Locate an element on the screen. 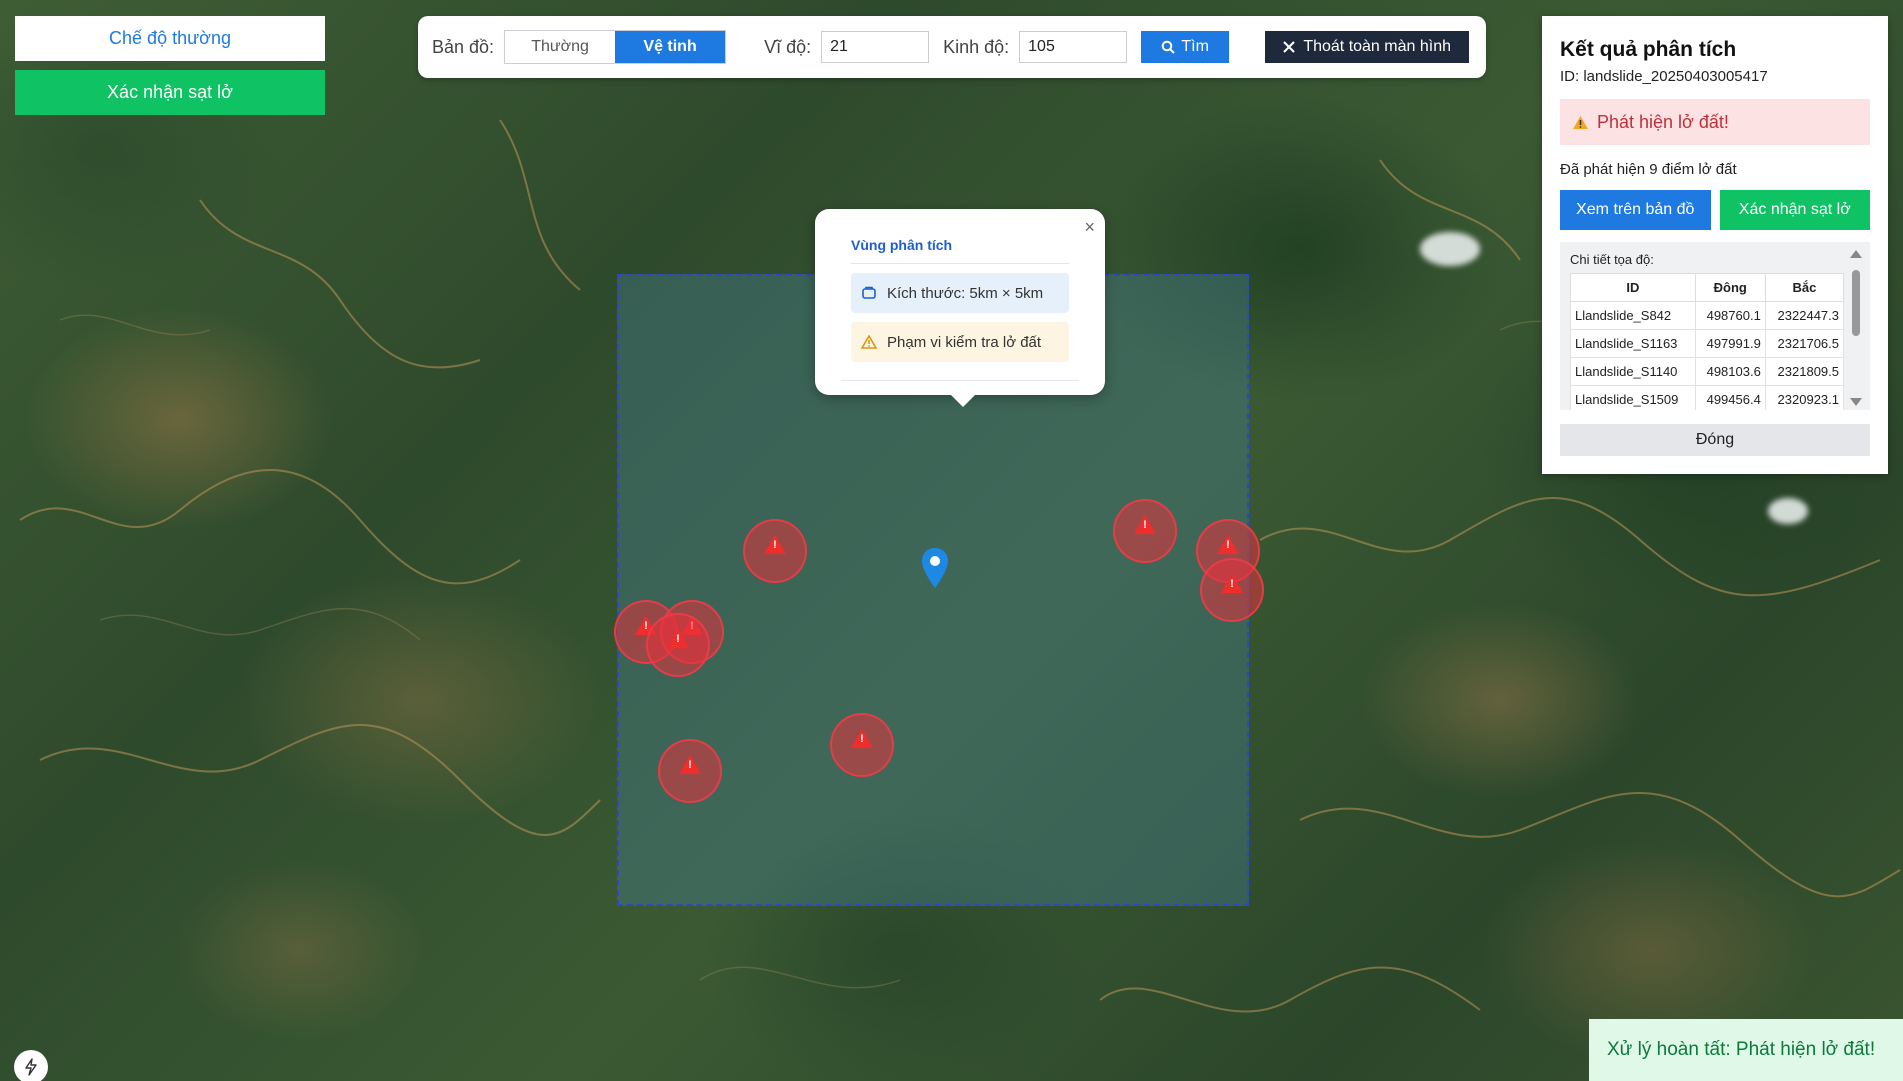 The width and height of the screenshot is (1903, 1081). location-pin-icon is located at coordinates (935, 568).